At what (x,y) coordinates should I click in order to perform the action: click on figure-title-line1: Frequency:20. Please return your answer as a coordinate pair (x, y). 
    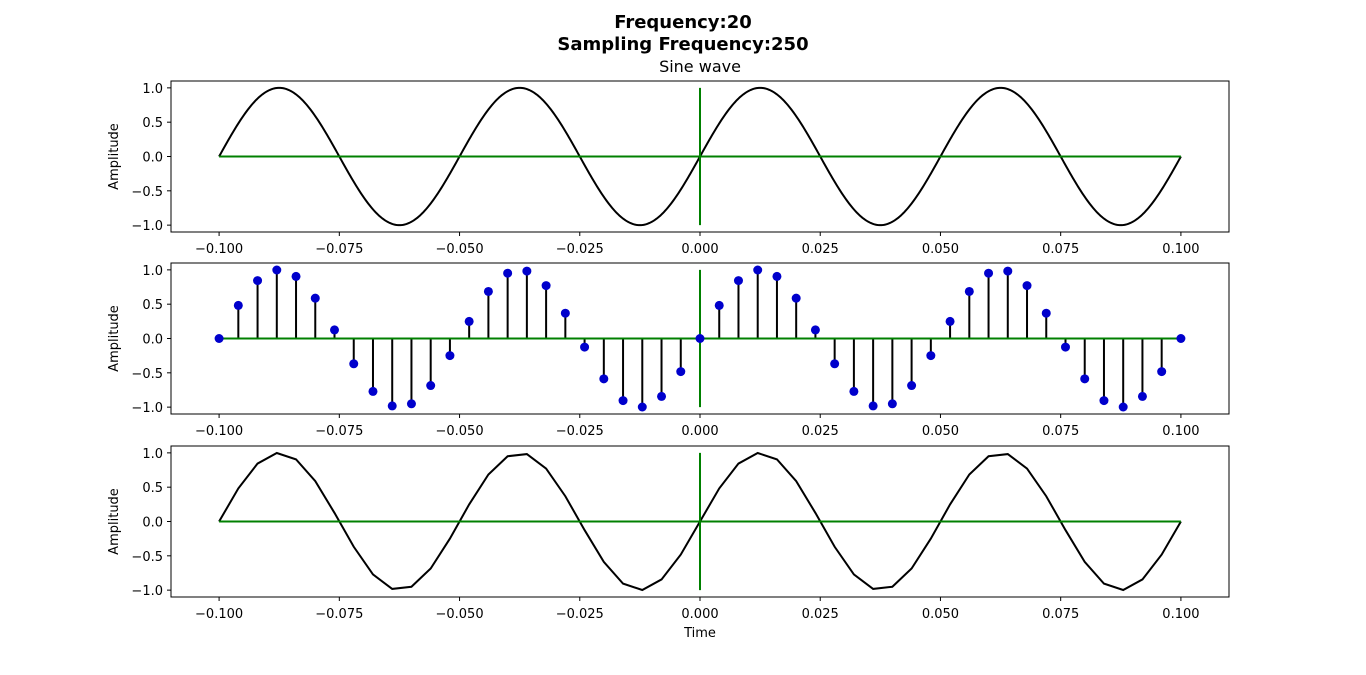
    Looking at the image, I should click on (683, 22).